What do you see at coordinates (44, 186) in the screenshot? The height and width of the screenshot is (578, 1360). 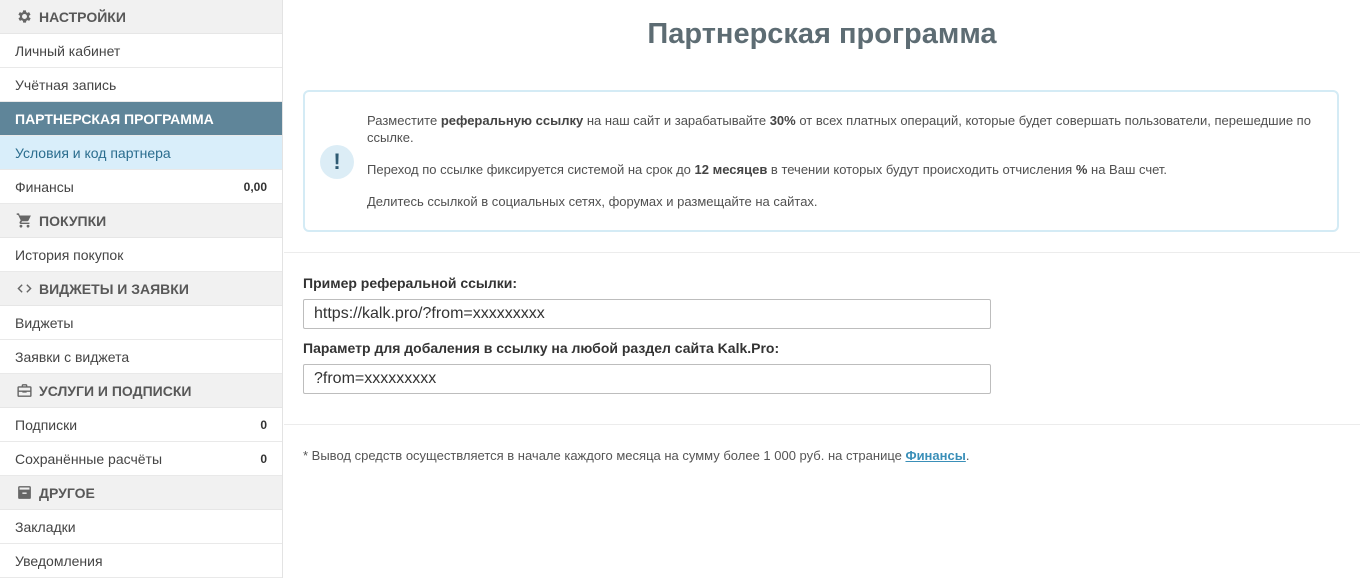 I see `sidebar-item-label: Финансы` at bounding box center [44, 186].